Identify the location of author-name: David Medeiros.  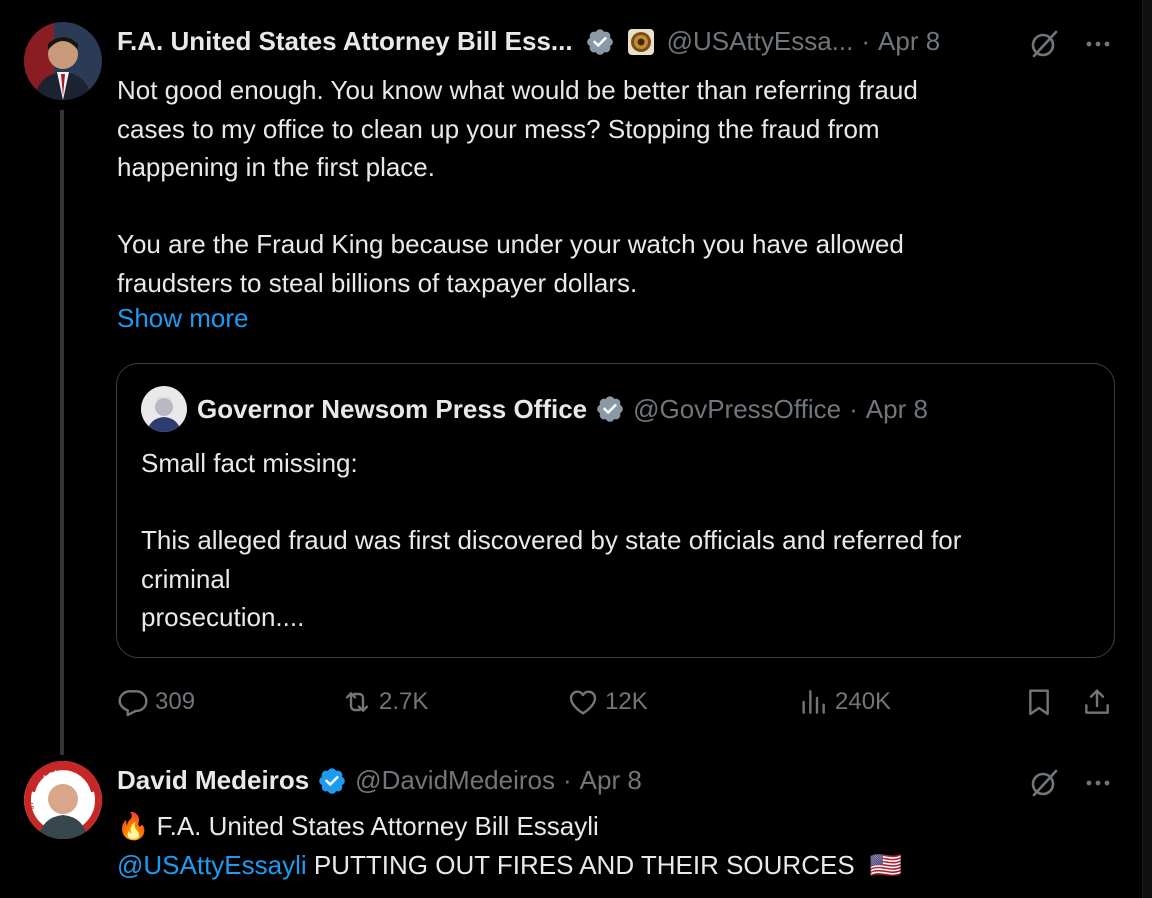
(213, 780).